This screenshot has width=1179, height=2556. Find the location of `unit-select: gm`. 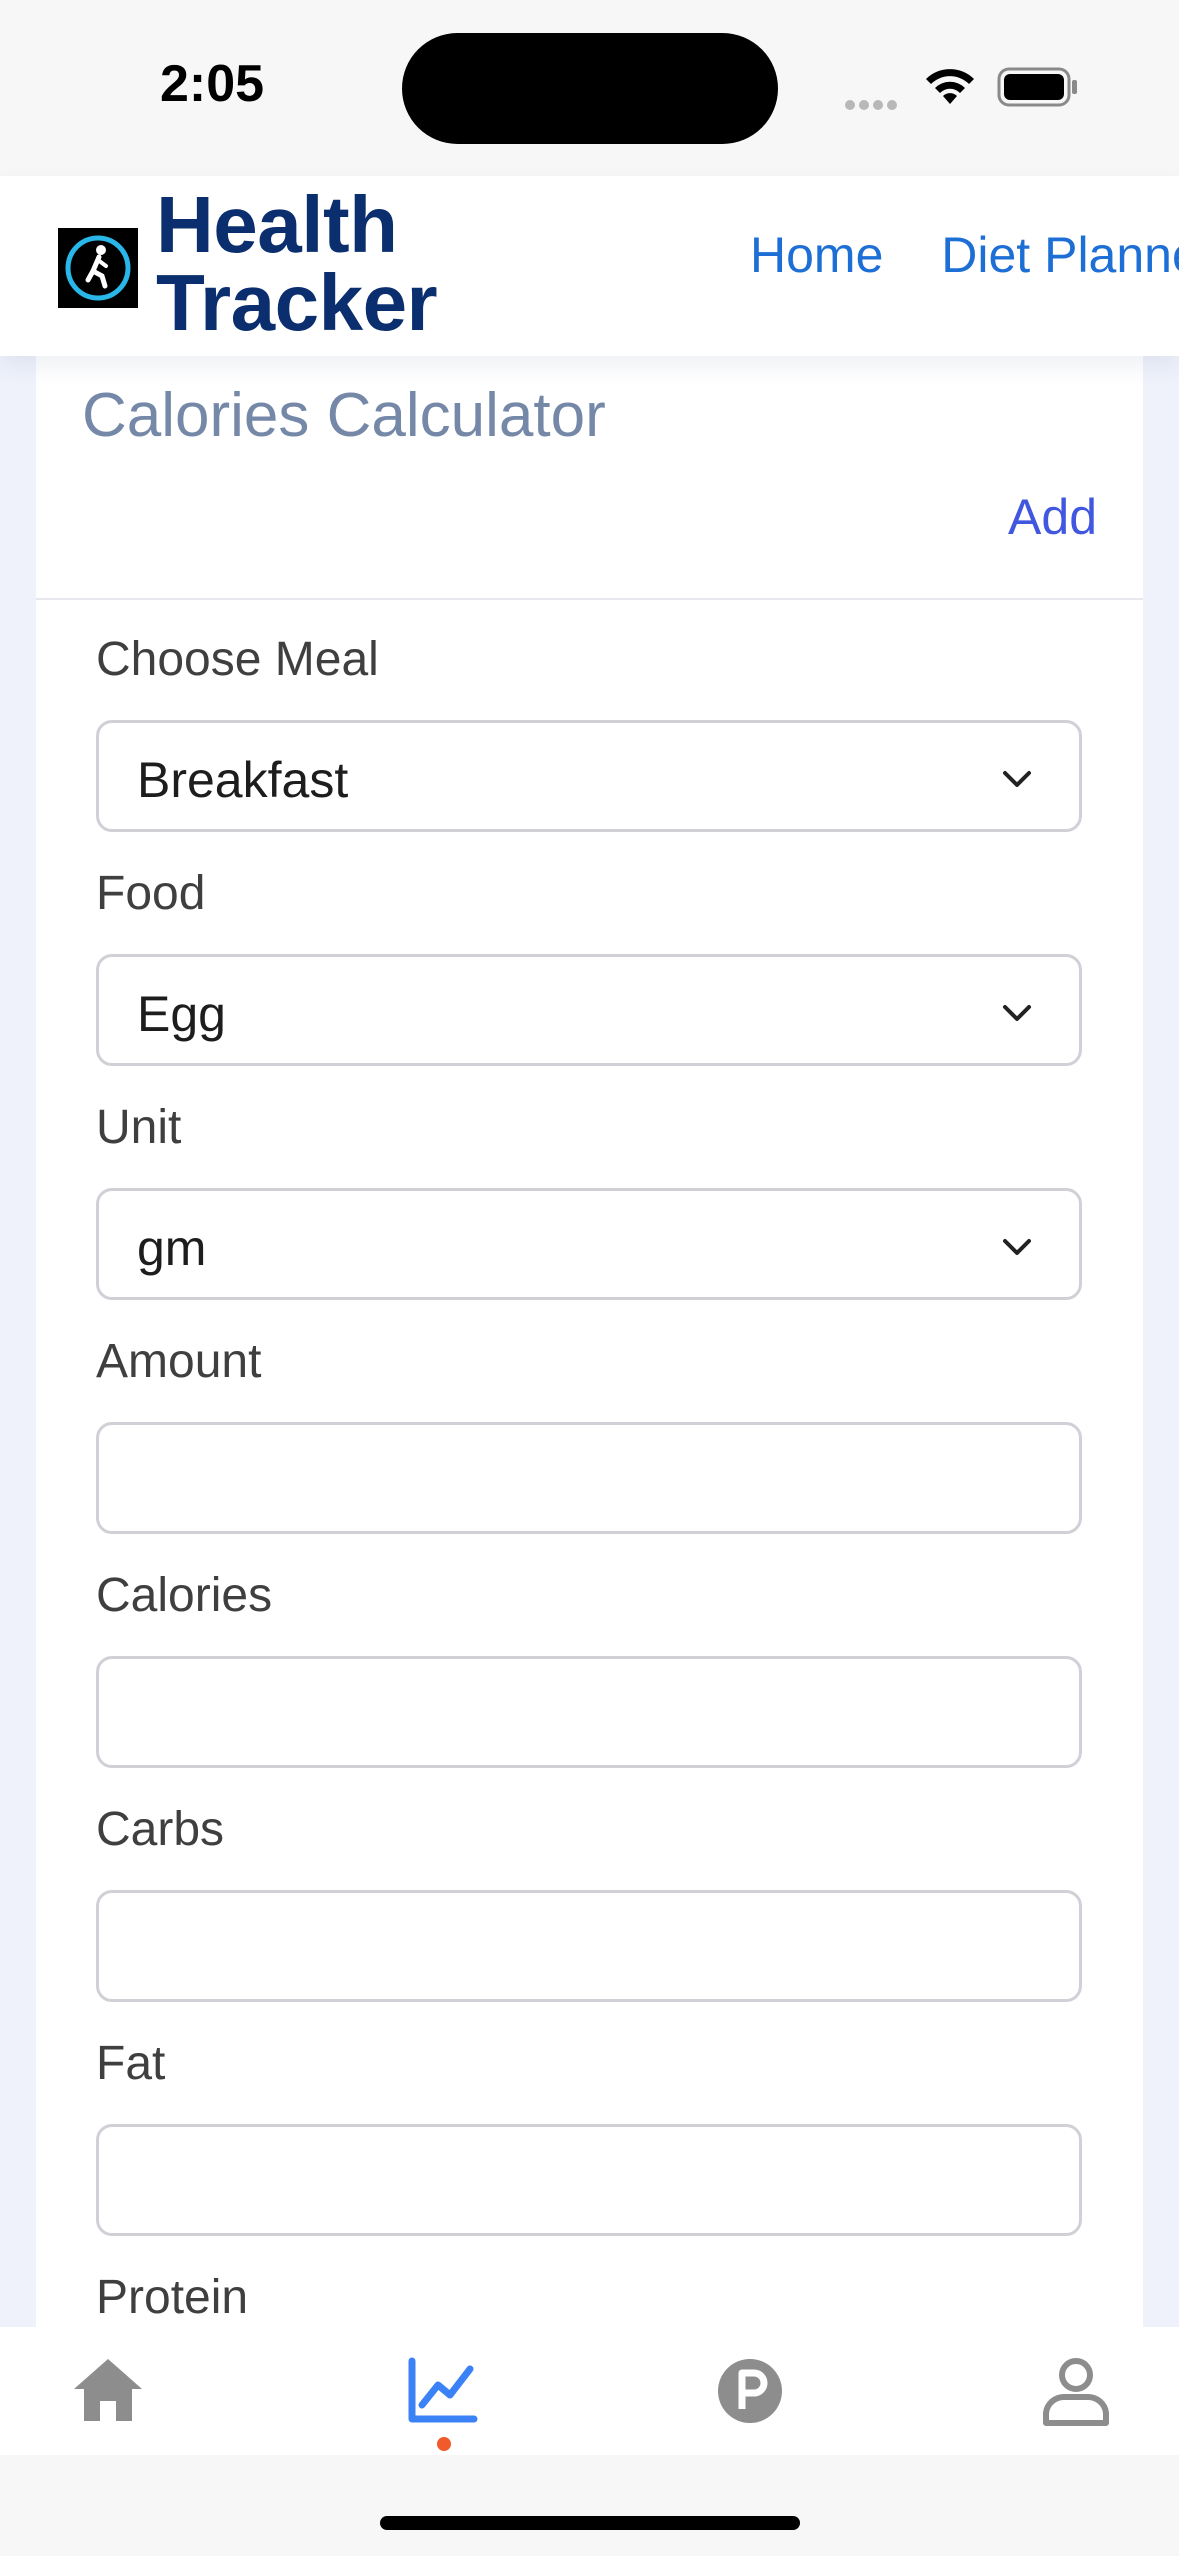

unit-select: gm is located at coordinates (589, 1244).